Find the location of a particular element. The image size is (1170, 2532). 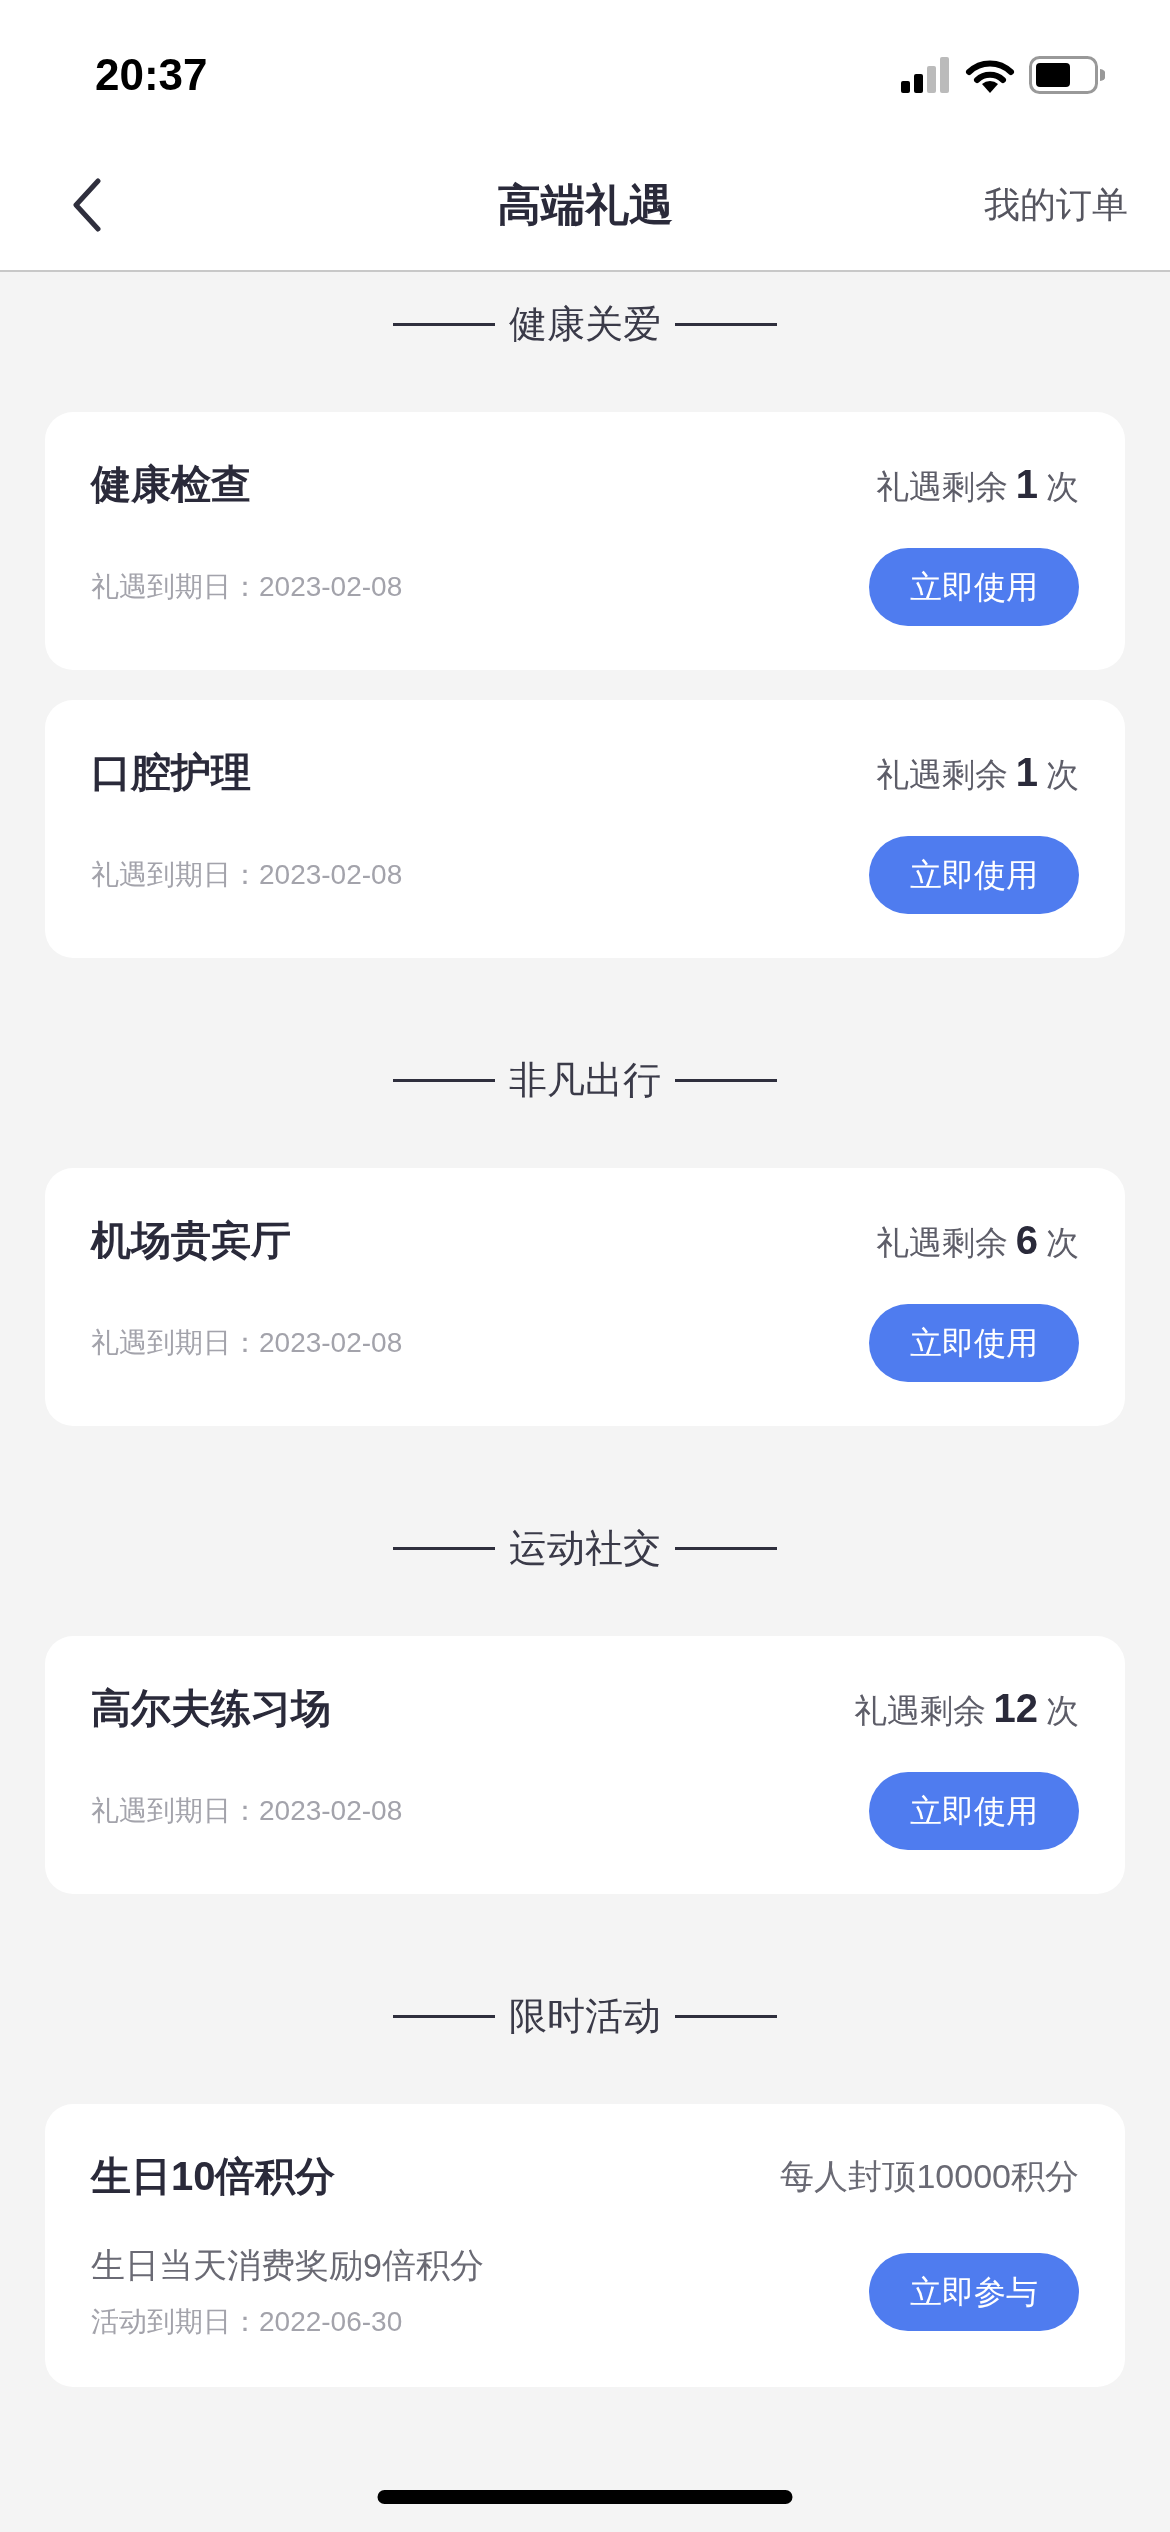

points-cap: 每人封顶10000积分 is located at coordinates (929, 2176).